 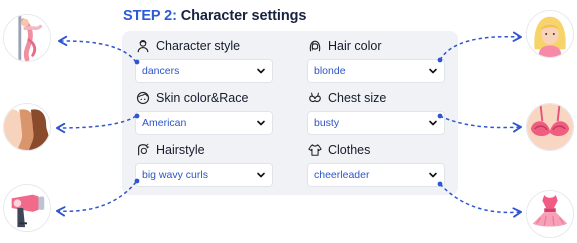 I want to click on hairstyle-value: big wavy curls, so click(x=175, y=175).